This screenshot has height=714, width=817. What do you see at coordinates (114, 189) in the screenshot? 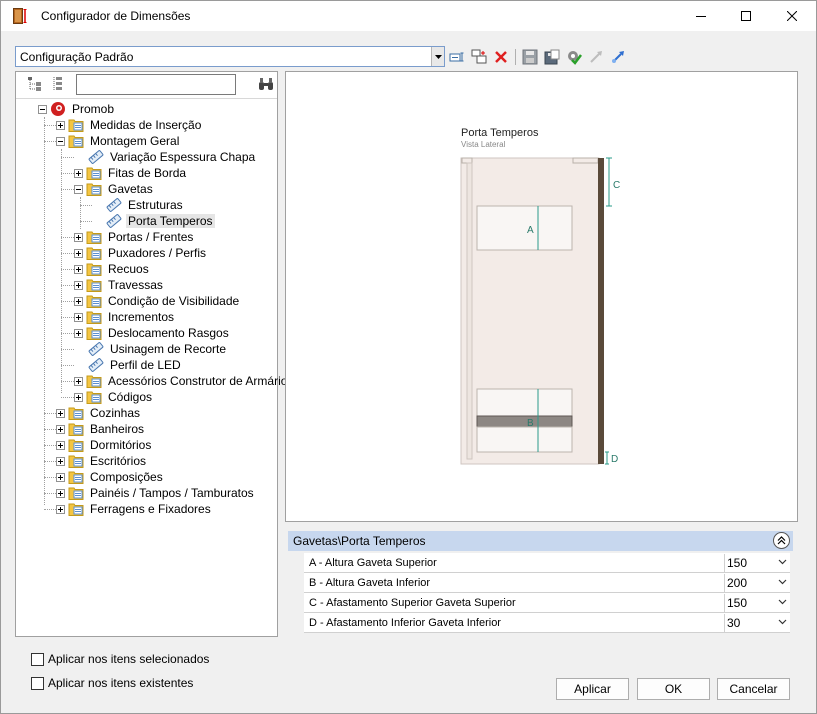
I see `tree-item: Gavetas` at bounding box center [114, 189].